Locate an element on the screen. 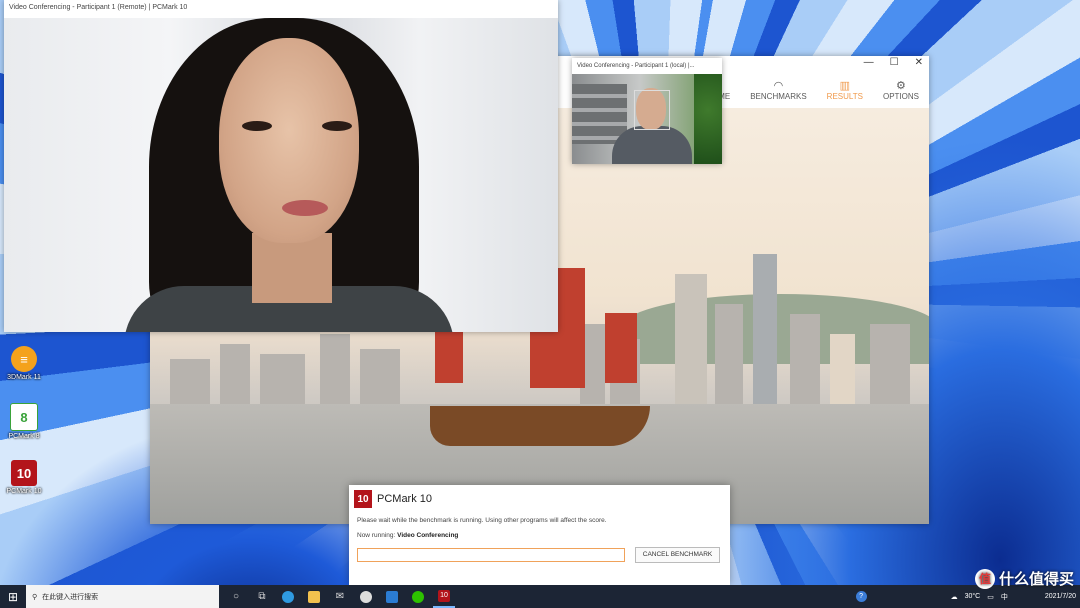  nav-benchmarks: ◠ BENCHMARKS is located at coordinates (778, 90).